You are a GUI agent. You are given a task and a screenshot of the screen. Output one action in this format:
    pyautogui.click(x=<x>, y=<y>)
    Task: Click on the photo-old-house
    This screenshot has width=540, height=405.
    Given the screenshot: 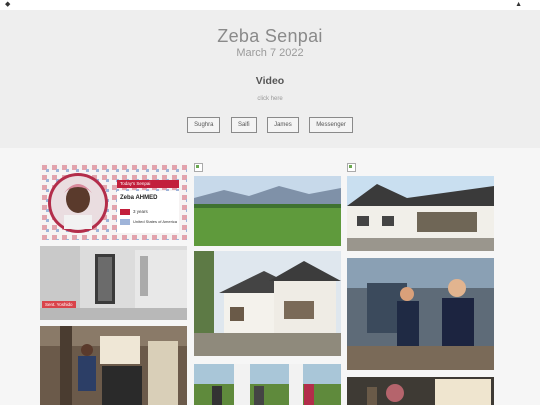 What is the action you would take?
    pyautogui.click(x=267, y=303)
    